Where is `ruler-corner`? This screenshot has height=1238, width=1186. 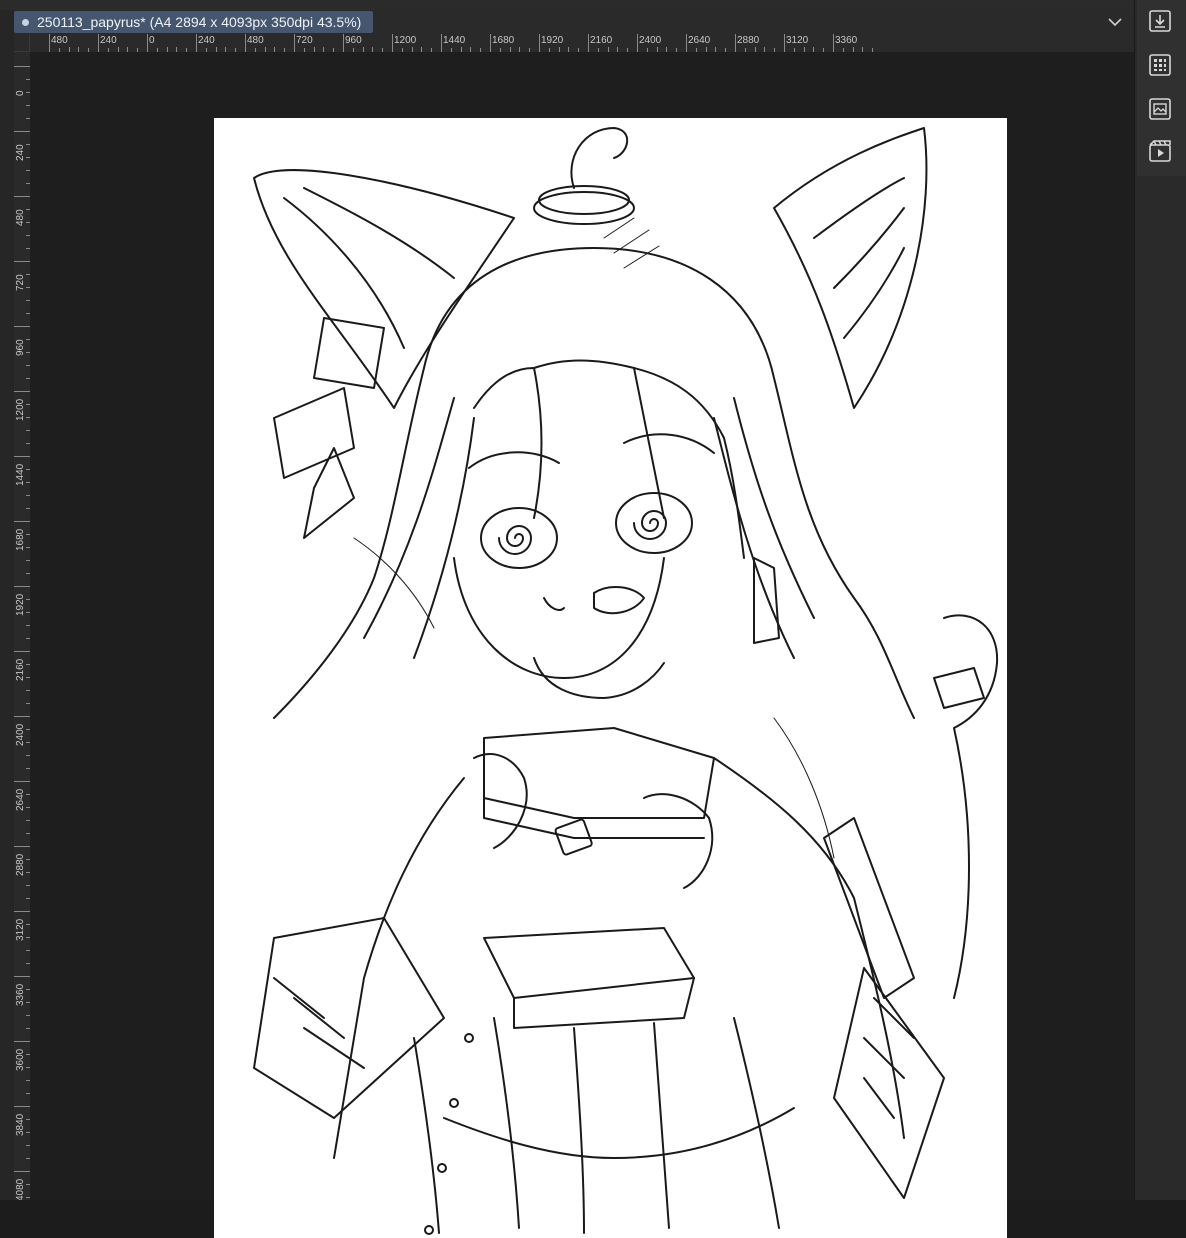
ruler-corner is located at coordinates (22, 43).